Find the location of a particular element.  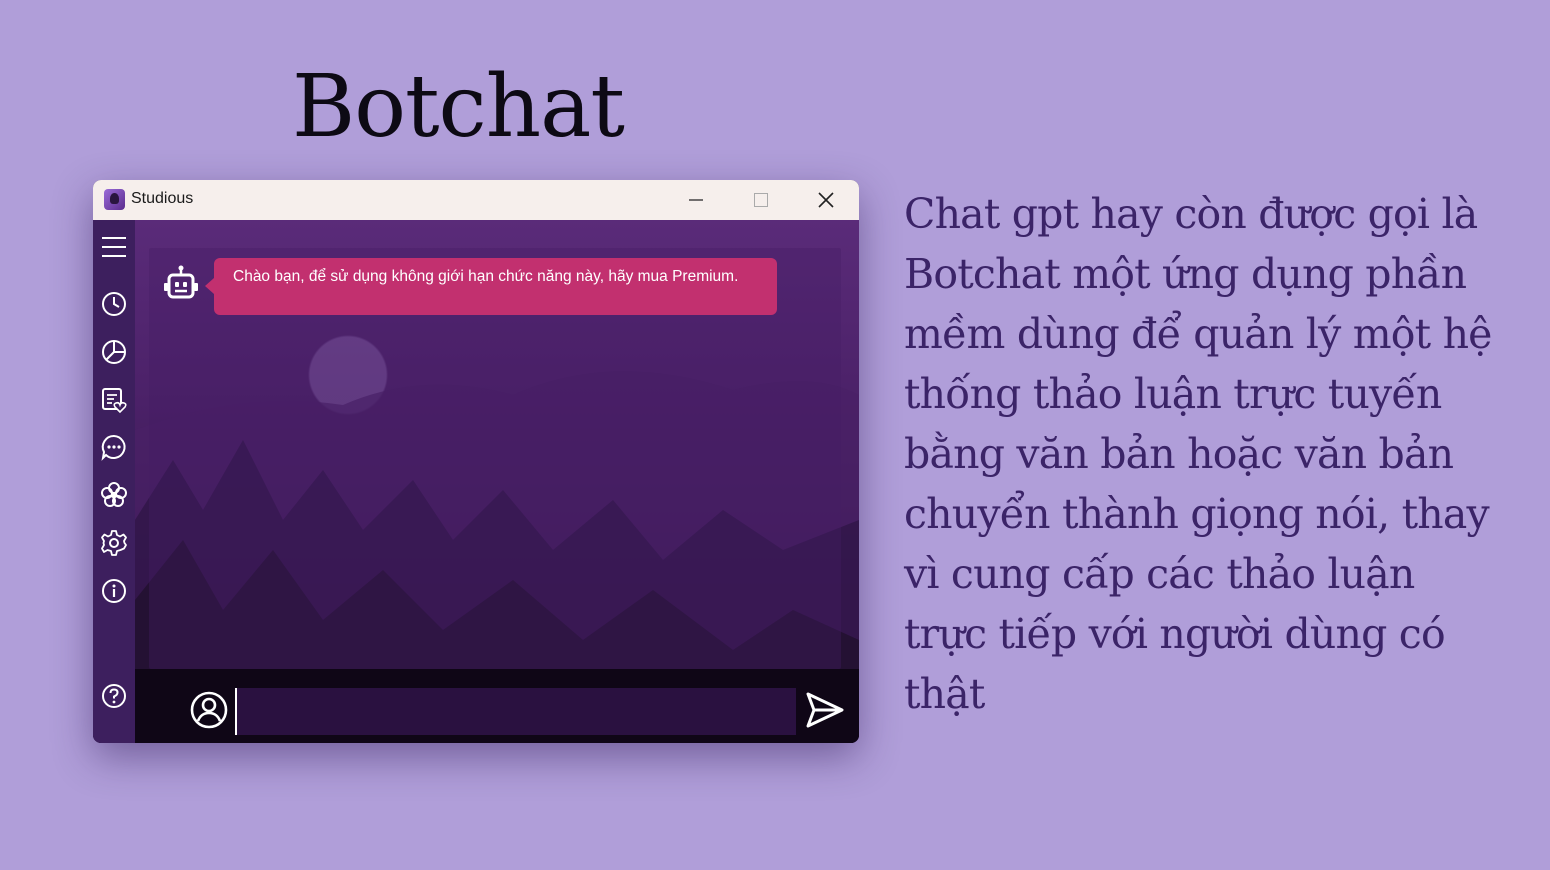

sidebar is located at coordinates (114, 481).